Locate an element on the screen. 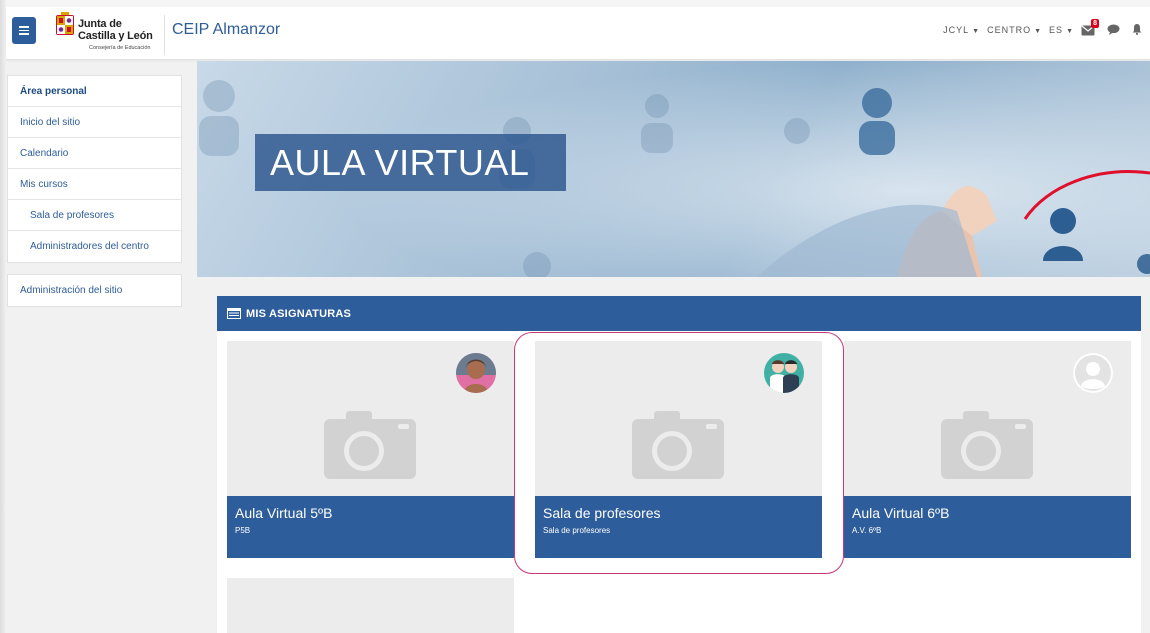 This screenshot has height=633, width=1150. logo-text-line1: Junta de is located at coordinates (100, 24).